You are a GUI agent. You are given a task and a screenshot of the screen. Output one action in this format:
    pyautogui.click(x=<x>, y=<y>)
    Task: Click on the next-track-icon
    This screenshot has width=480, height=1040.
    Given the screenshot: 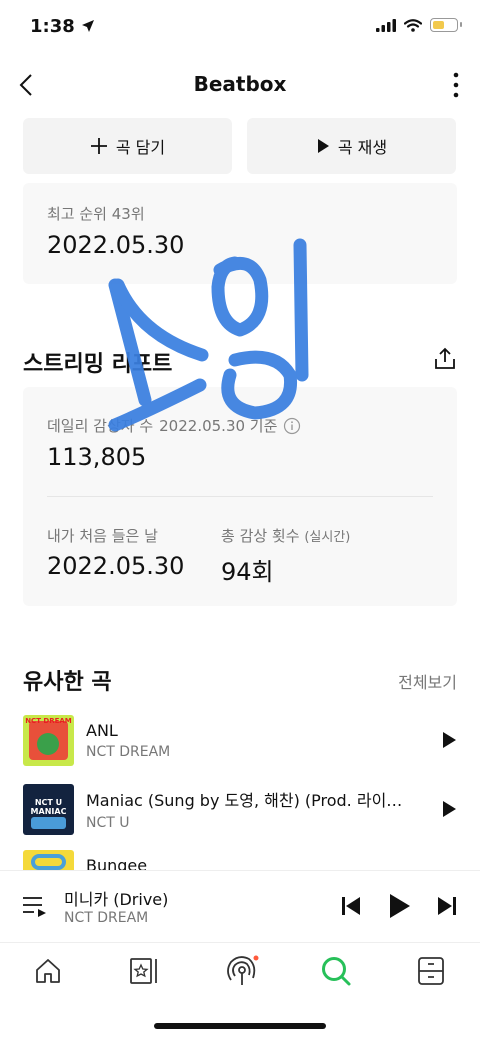 What is the action you would take?
    pyautogui.click(x=447, y=906)
    